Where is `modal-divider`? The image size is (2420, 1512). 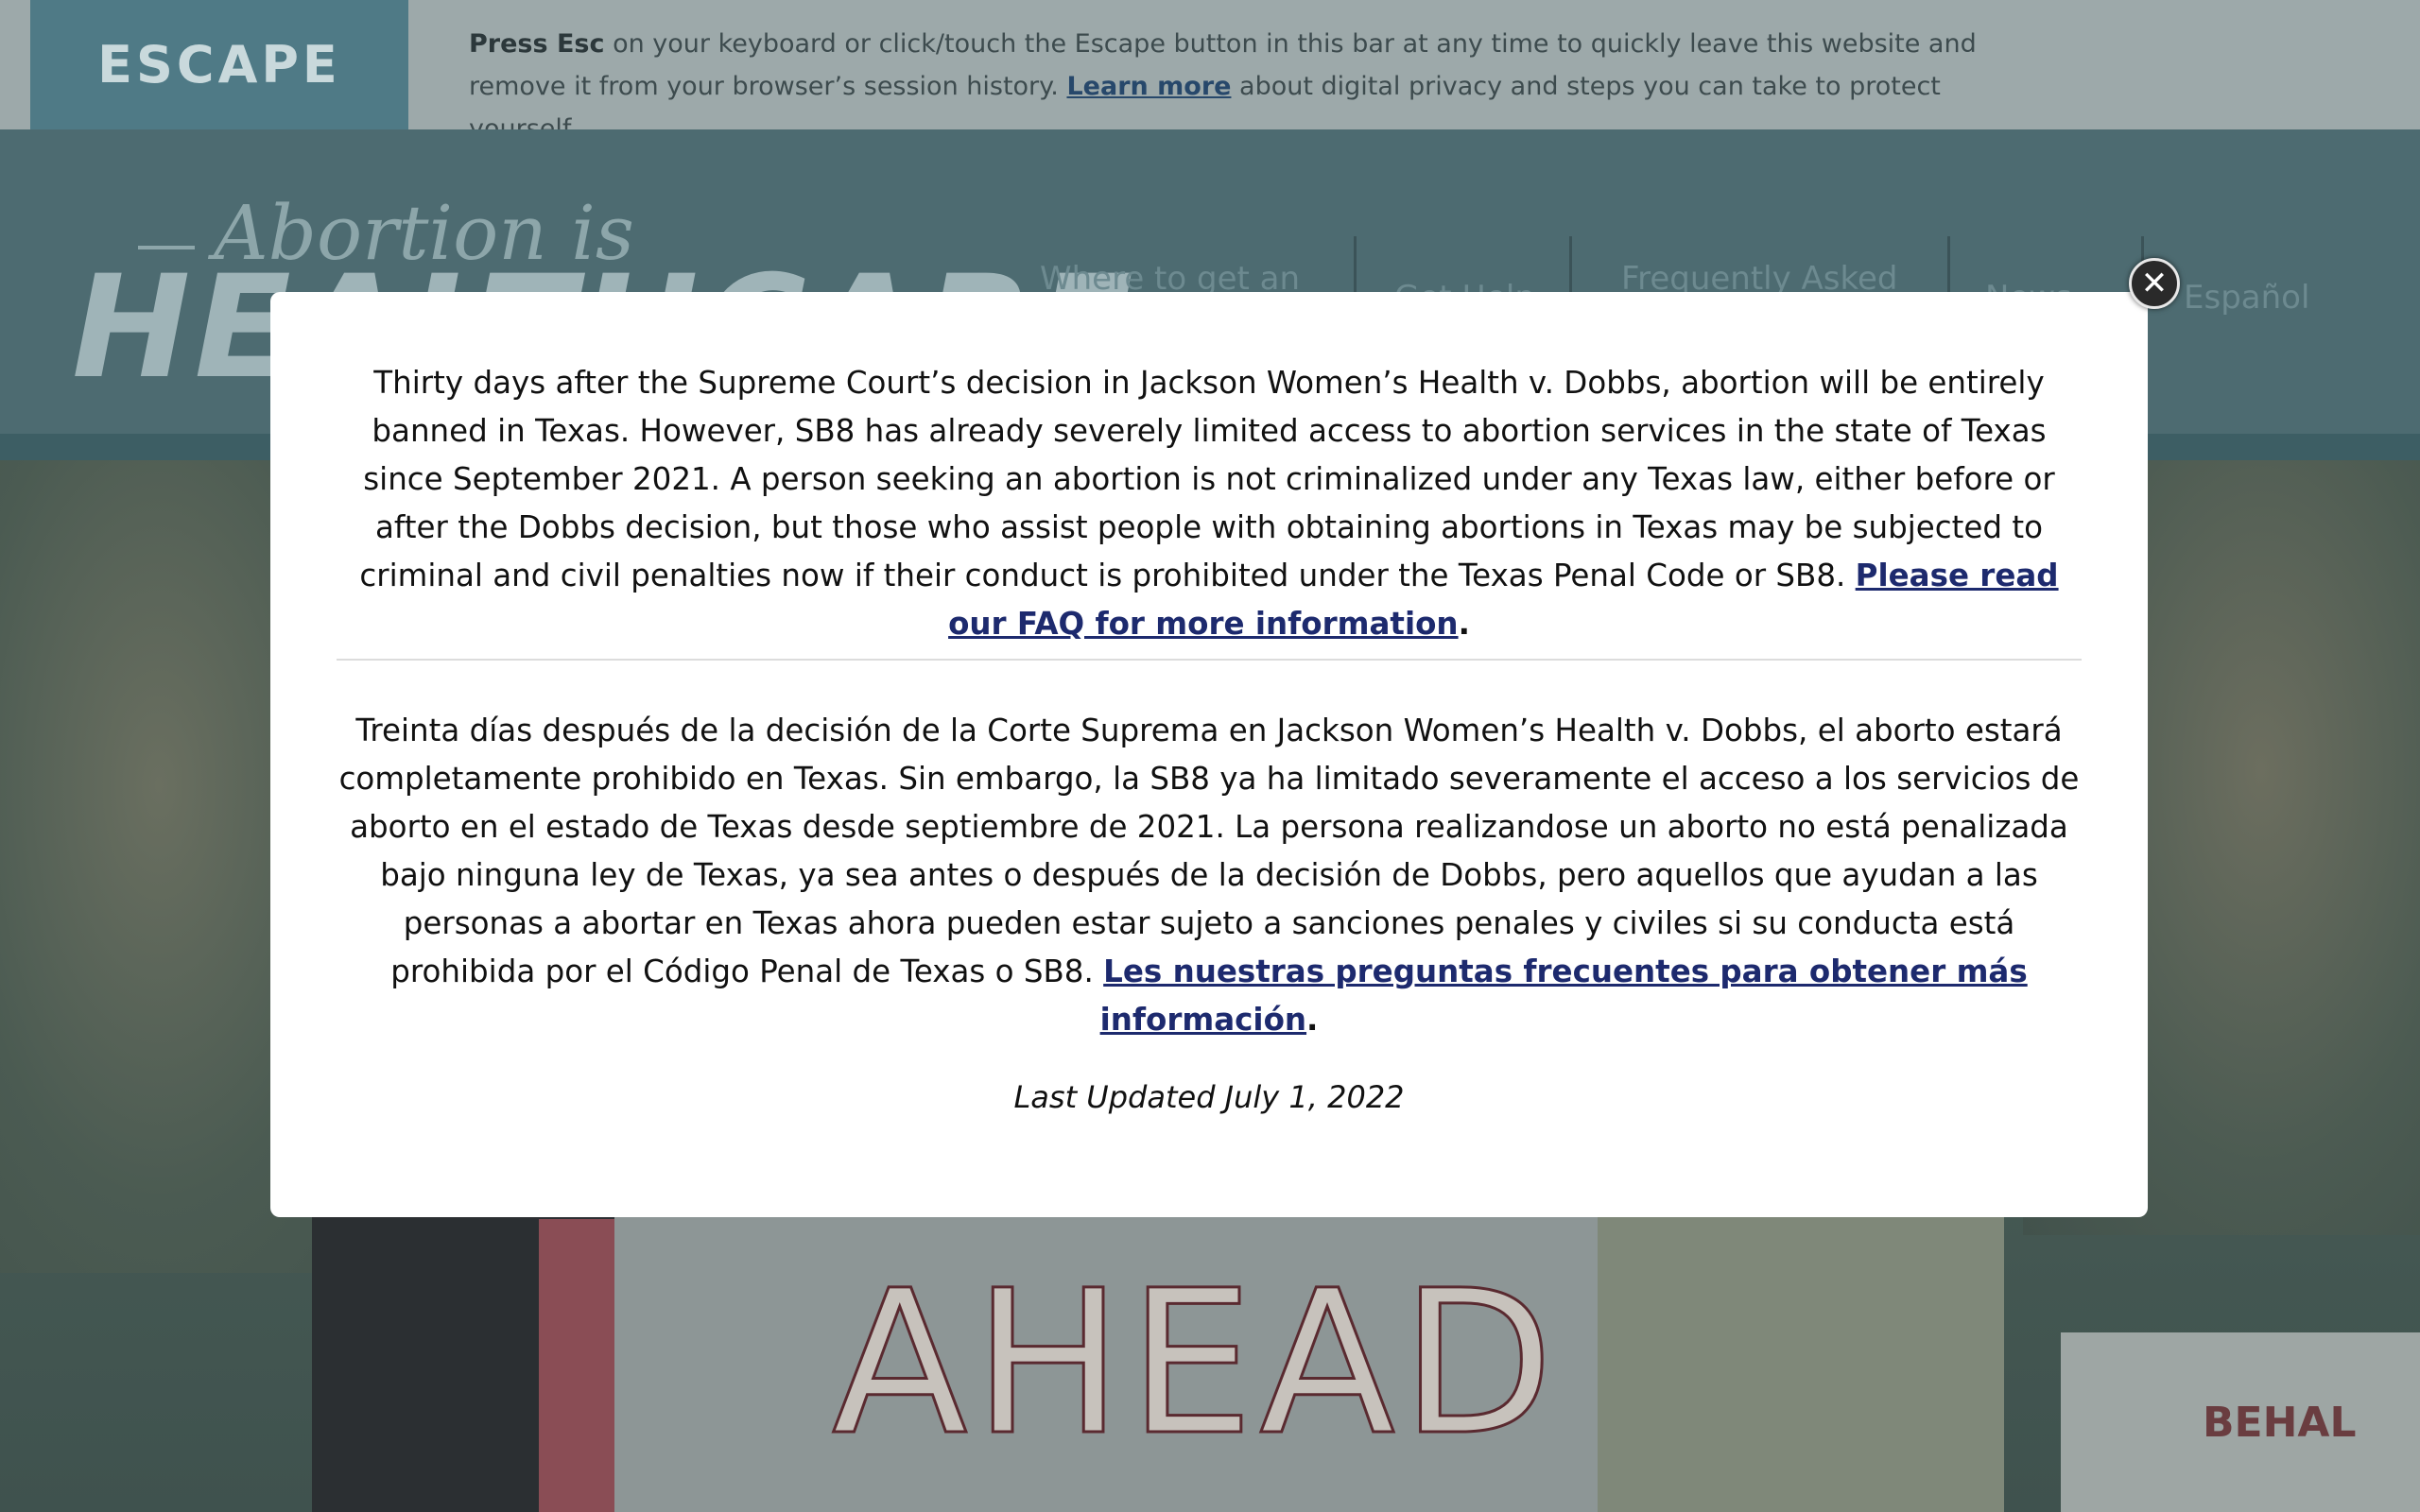 modal-divider is located at coordinates (1210, 660).